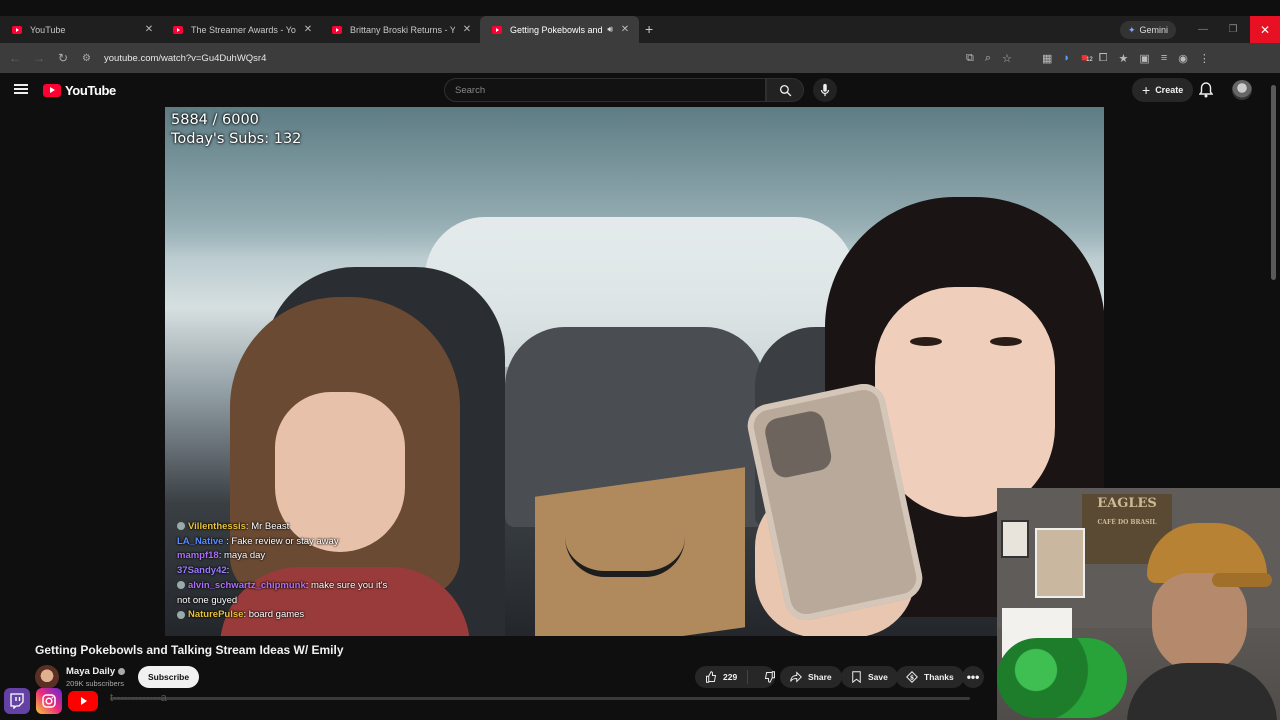 Image resolution: width=1280 pixels, height=720 pixels. I want to click on page-scrollbar, so click(1273, 182).